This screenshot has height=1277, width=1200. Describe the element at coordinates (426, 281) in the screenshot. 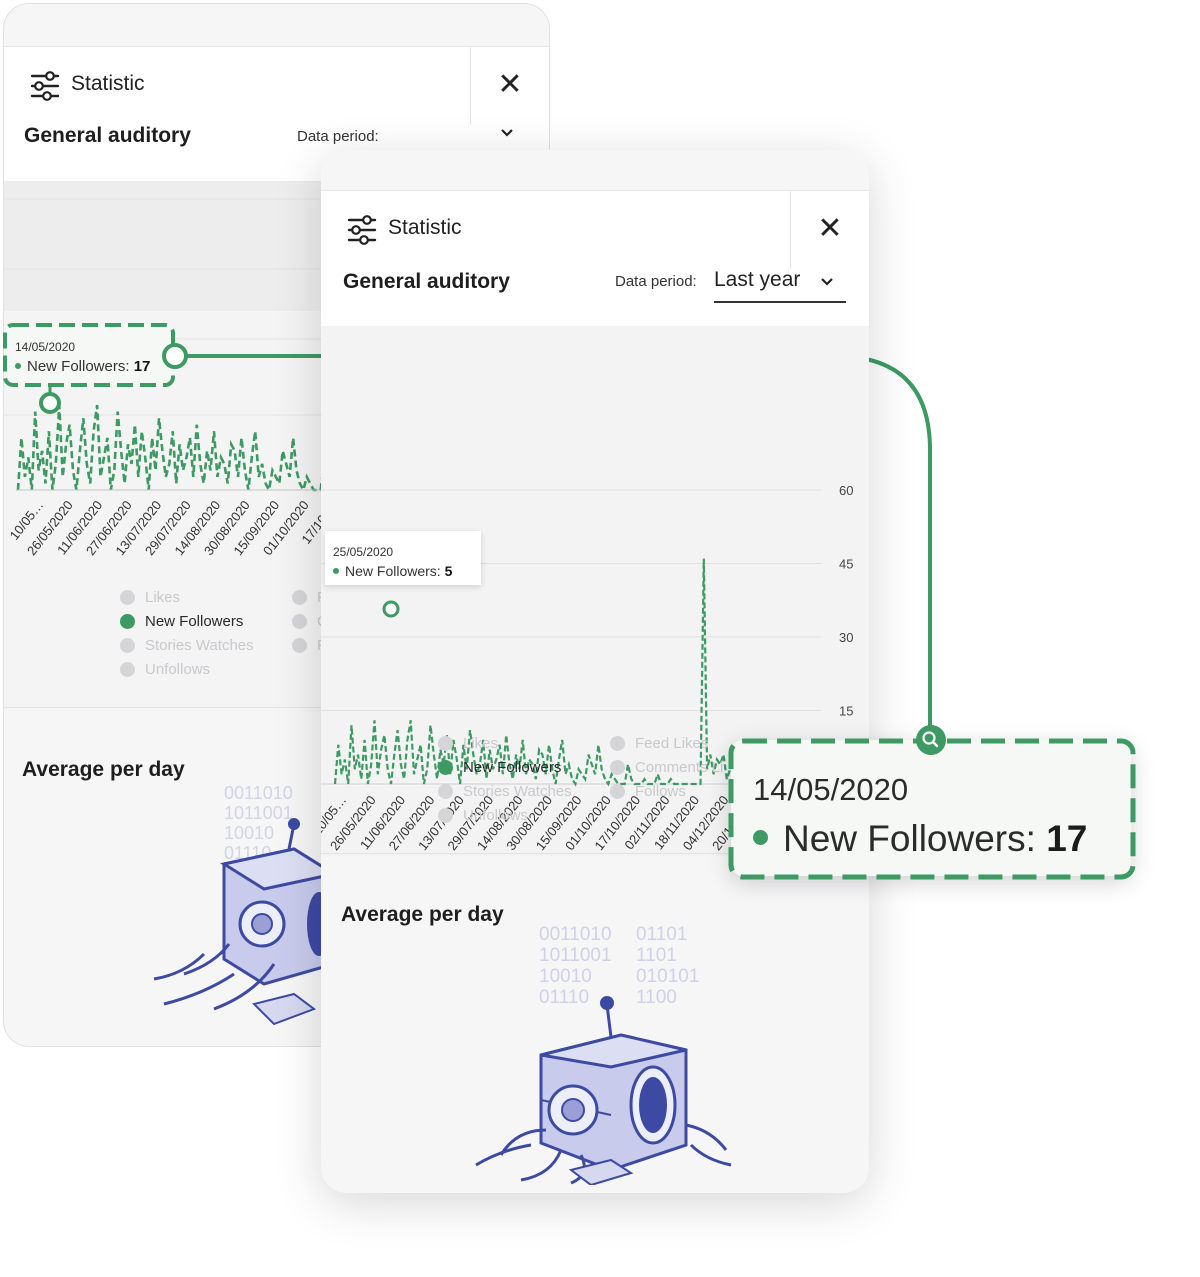

I see `section-title: General auditory` at that location.